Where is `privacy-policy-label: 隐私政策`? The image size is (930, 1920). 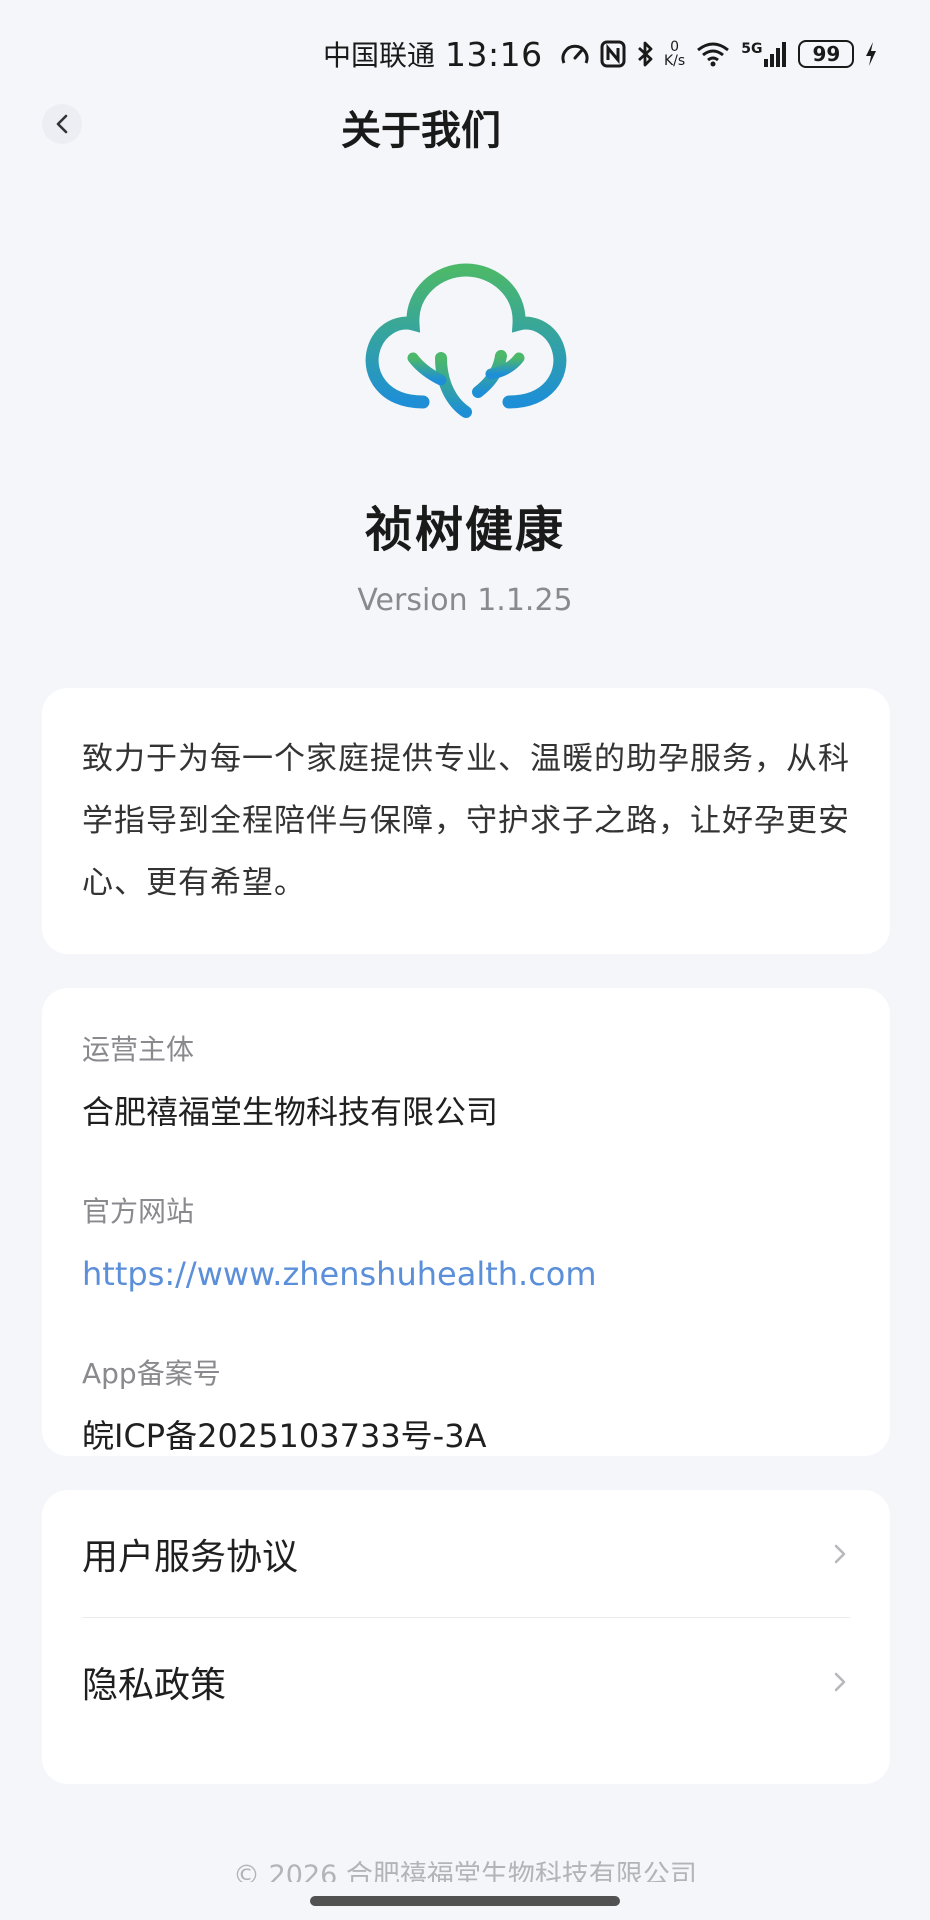
privacy-policy-label: 隐私政策 is located at coordinates (154, 1685).